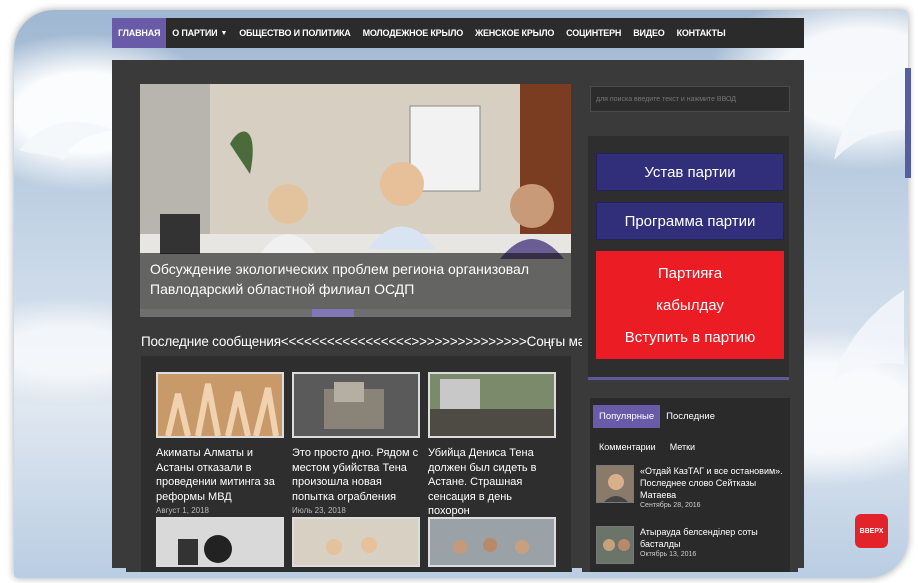 This screenshot has width=918, height=583. What do you see at coordinates (670, 505) in the screenshot?
I see `popular-date: Сентябрь 28, 2016` at bounding box center [670, 505].